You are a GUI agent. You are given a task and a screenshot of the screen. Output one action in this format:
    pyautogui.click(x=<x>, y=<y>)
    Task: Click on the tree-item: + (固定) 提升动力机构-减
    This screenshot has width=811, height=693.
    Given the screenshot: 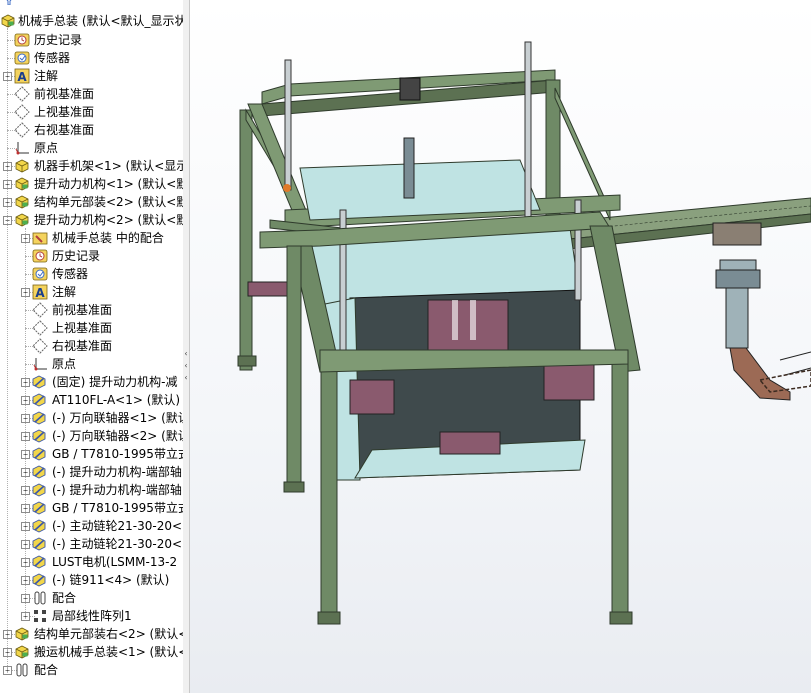 What is the action you would take?
    pyautogui.click(x=91, y=382)
    